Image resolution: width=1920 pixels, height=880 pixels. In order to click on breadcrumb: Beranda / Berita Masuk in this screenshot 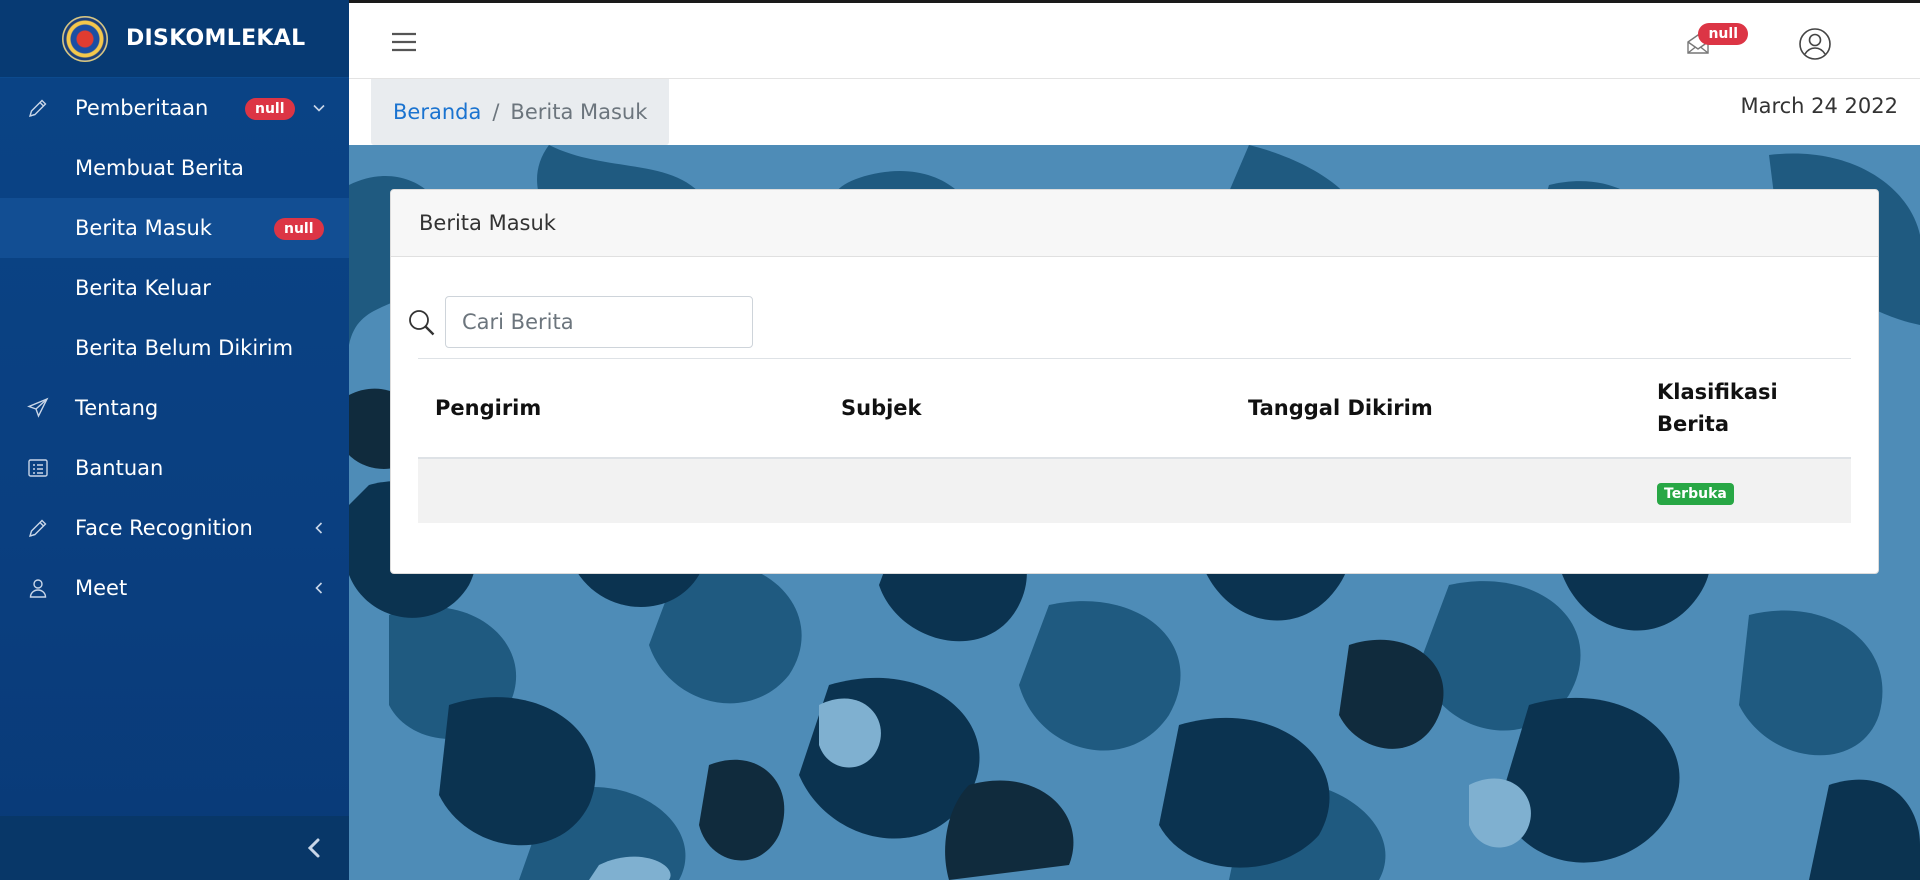, I will do `click(520, 112)`.